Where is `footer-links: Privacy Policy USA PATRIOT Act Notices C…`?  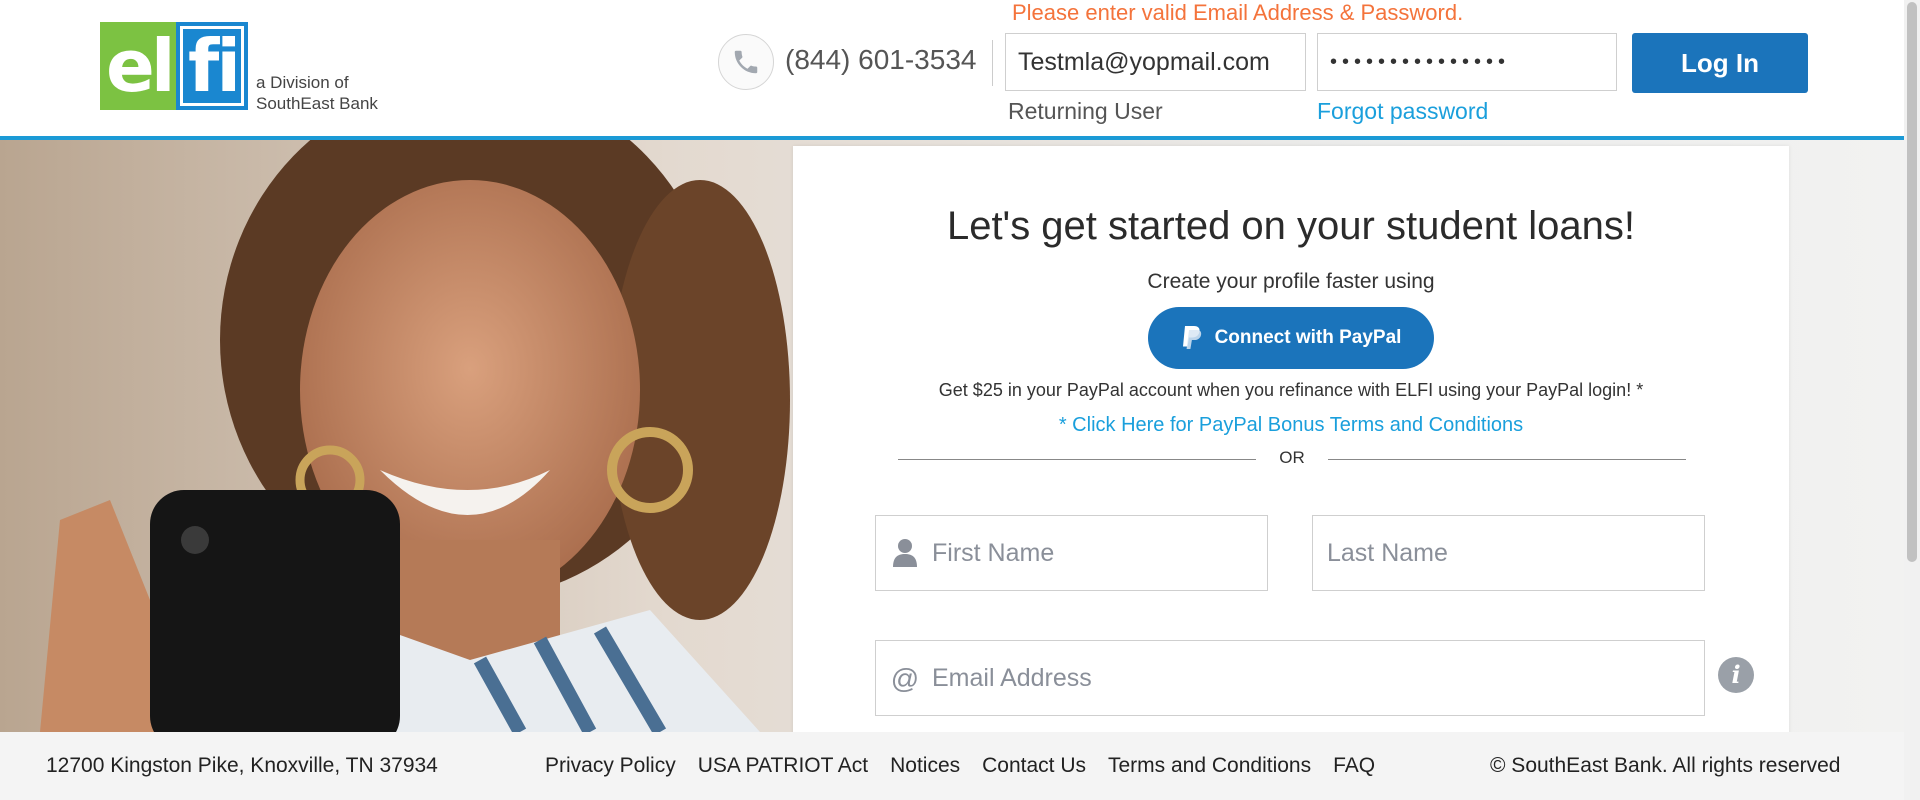
footer-links: Privacy Policy USA PATRIOT Act Notices C… is located at coordinates (960, 766).